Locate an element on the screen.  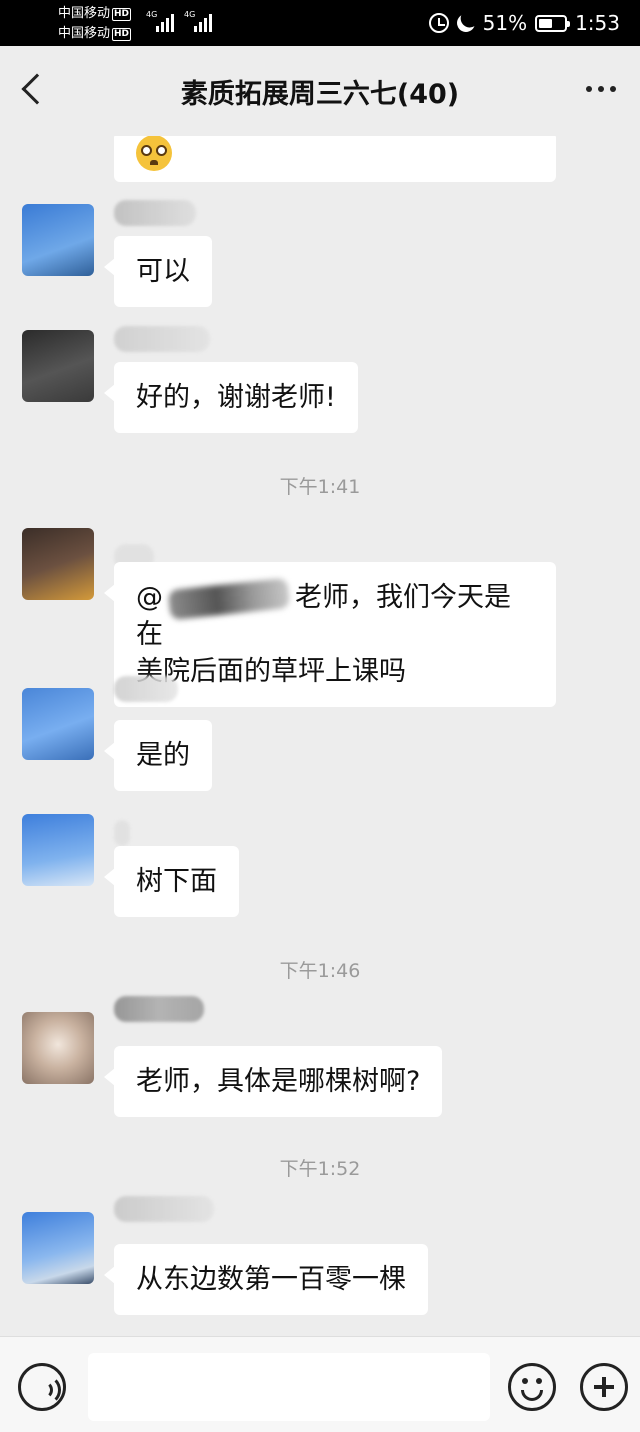
page-title: 素质拓展周三六七(40) is located at coordinates (320, 94).